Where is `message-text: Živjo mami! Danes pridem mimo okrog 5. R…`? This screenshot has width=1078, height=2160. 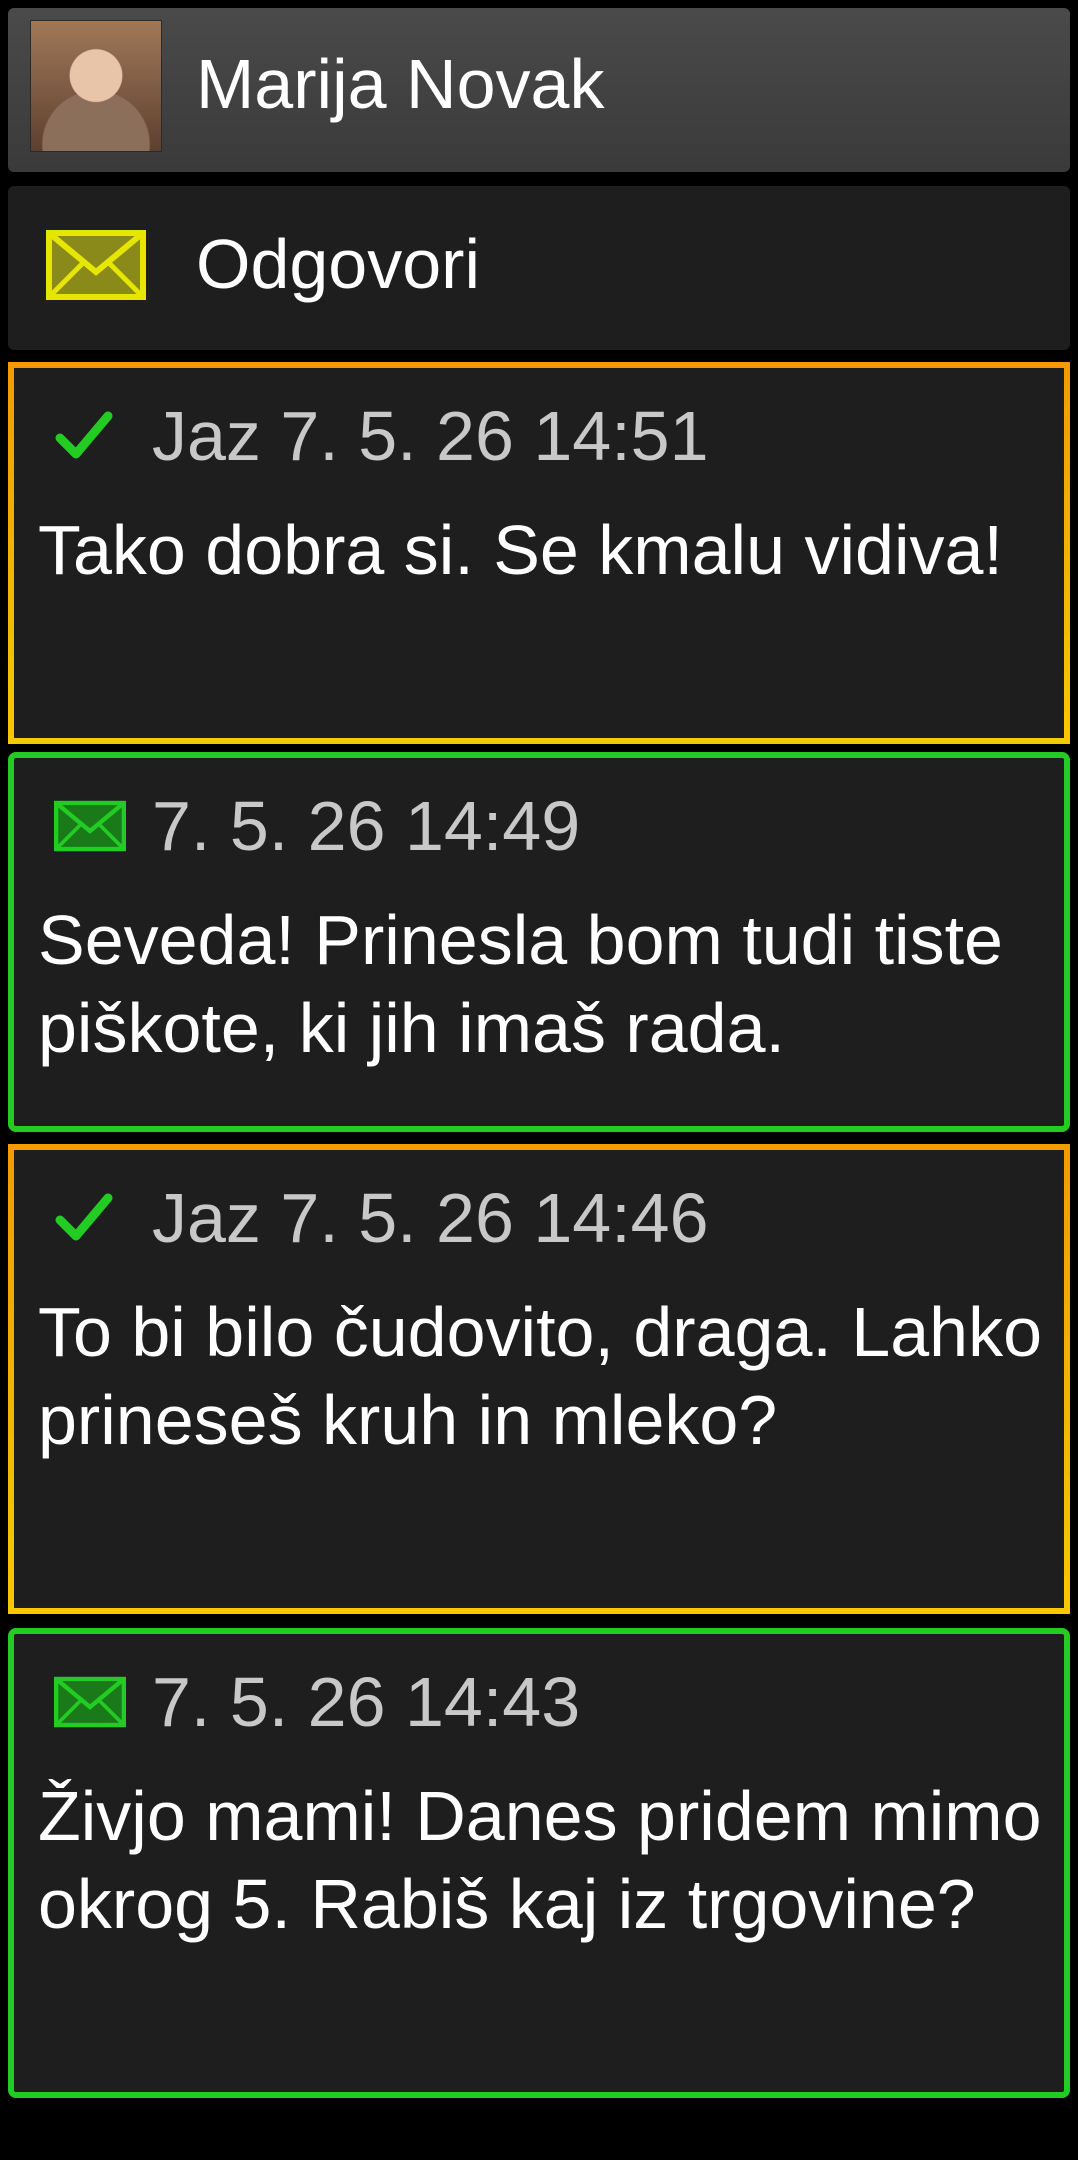
message-text: Živjo mami! Danes pridem mimo okrog 5. R… is located at coordinates (540, 1860).